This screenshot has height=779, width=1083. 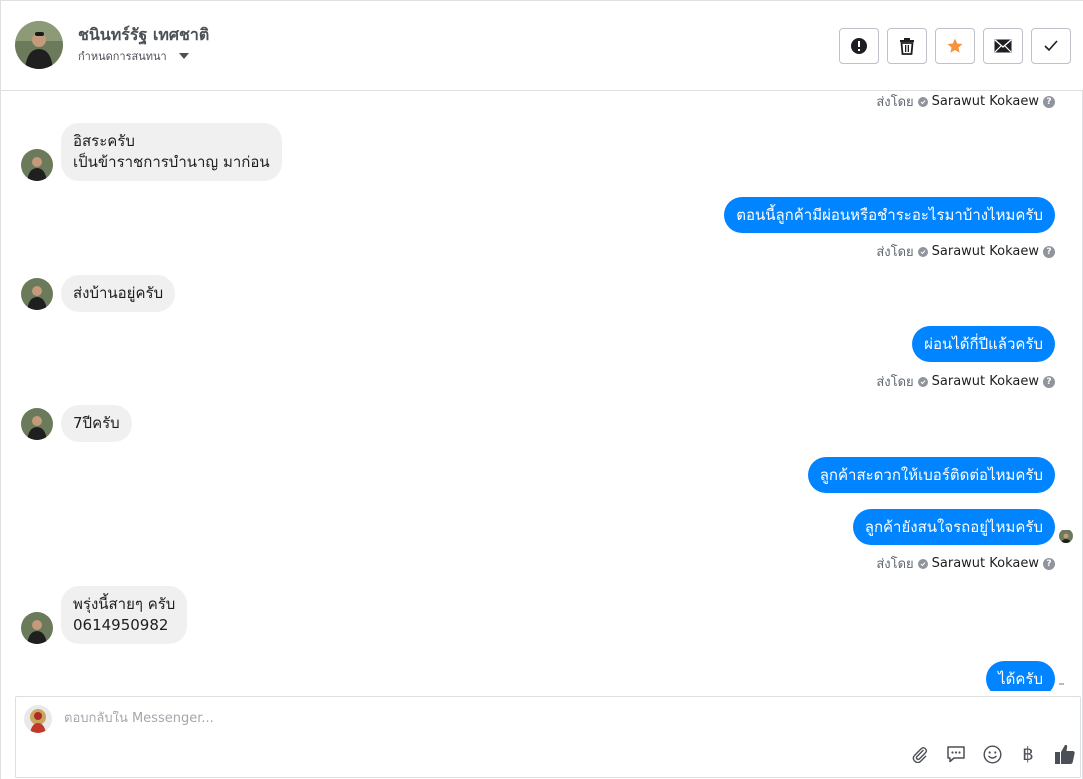 I want to click on incoming-message: ส่งบ้านอยู่ครับ, so click(x=98, y=293).